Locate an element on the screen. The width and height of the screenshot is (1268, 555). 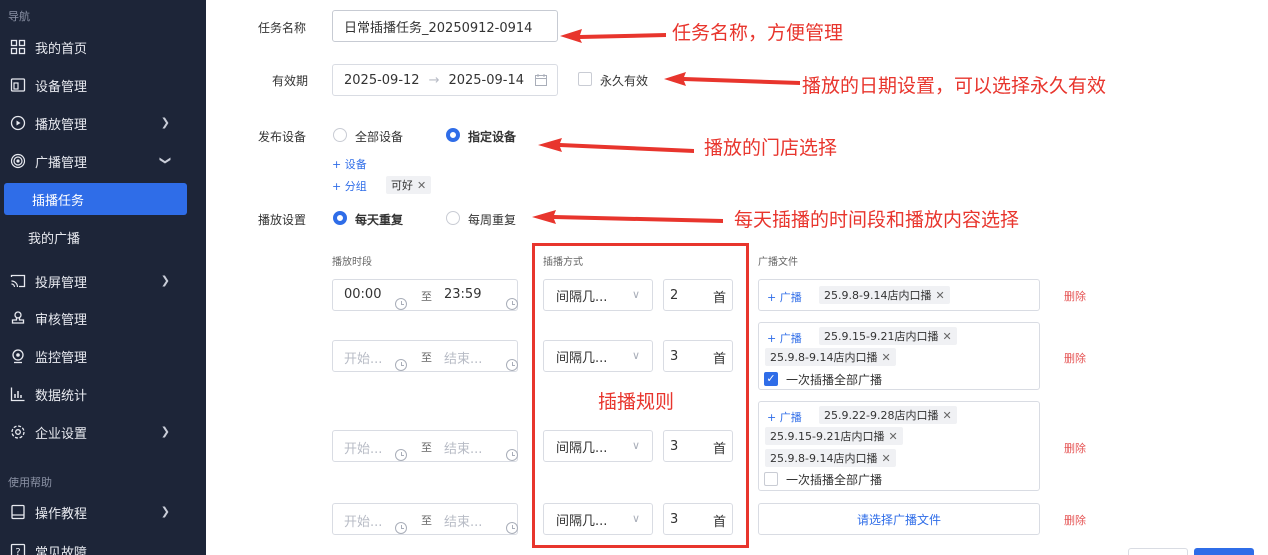
sidebar-item-devices: 设备管理 is located at coordinates (103, 85).